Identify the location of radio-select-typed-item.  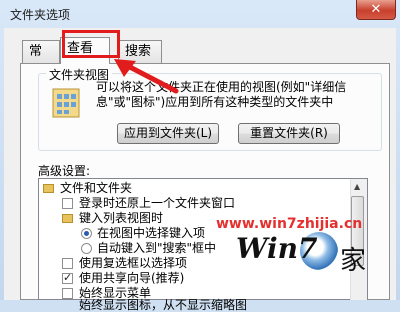
(86, 233).